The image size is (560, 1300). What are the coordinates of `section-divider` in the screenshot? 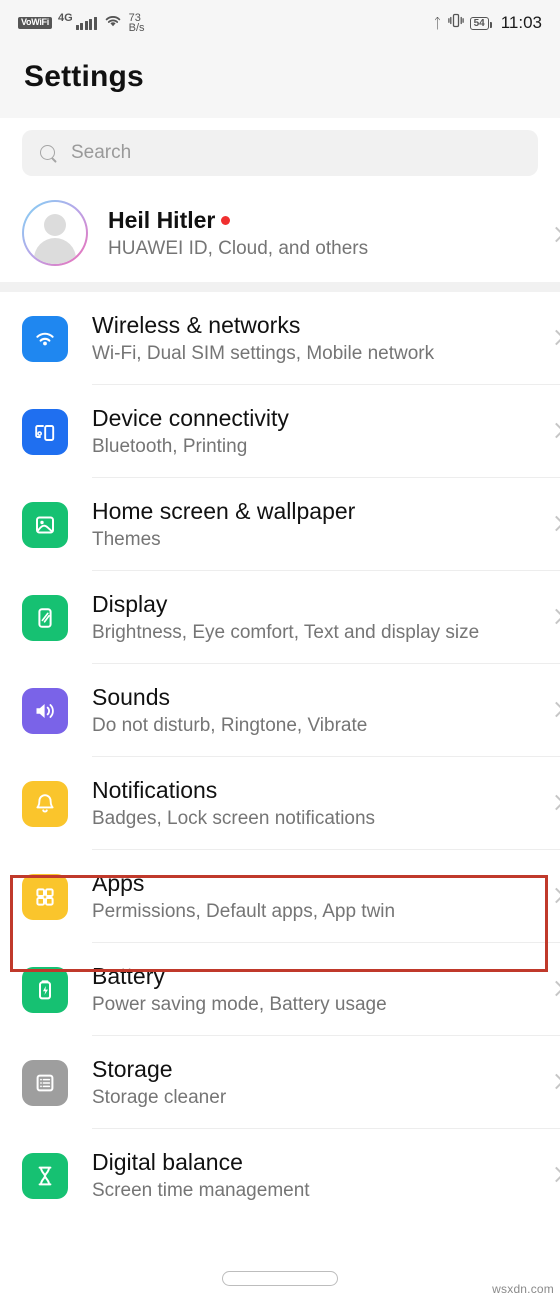 It's located at (280, 287).